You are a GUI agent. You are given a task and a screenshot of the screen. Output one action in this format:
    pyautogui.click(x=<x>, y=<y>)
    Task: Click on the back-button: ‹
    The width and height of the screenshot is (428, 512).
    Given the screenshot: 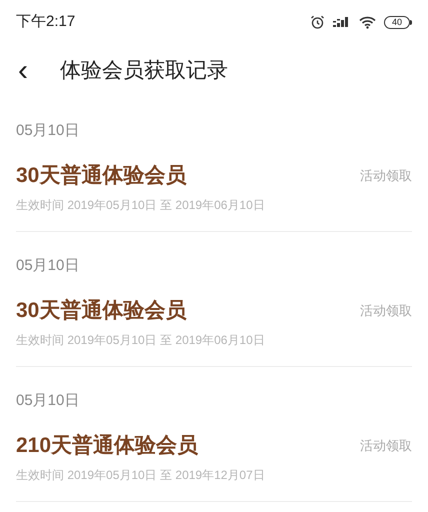 What is the action you would take?
    pyautogui.click(x=25, y=71)
    